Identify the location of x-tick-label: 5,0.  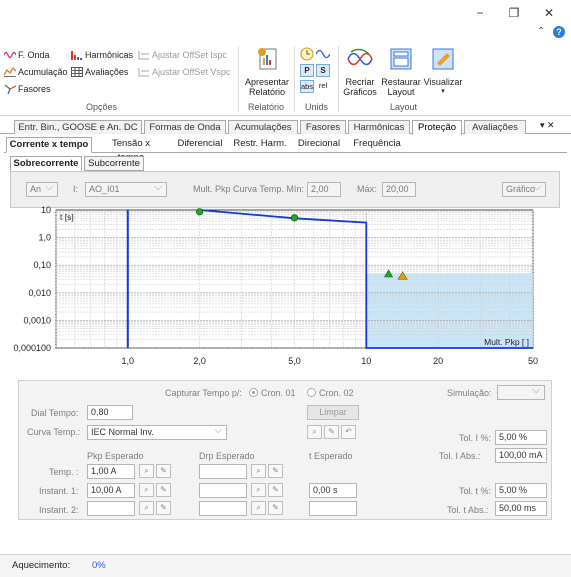
(294, 361).